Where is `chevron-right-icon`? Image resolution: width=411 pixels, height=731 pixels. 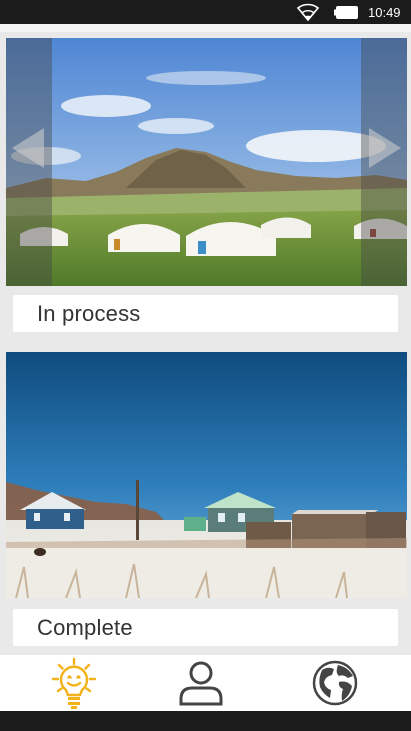 chevron-right-icon is located at coordinates (385, 148).